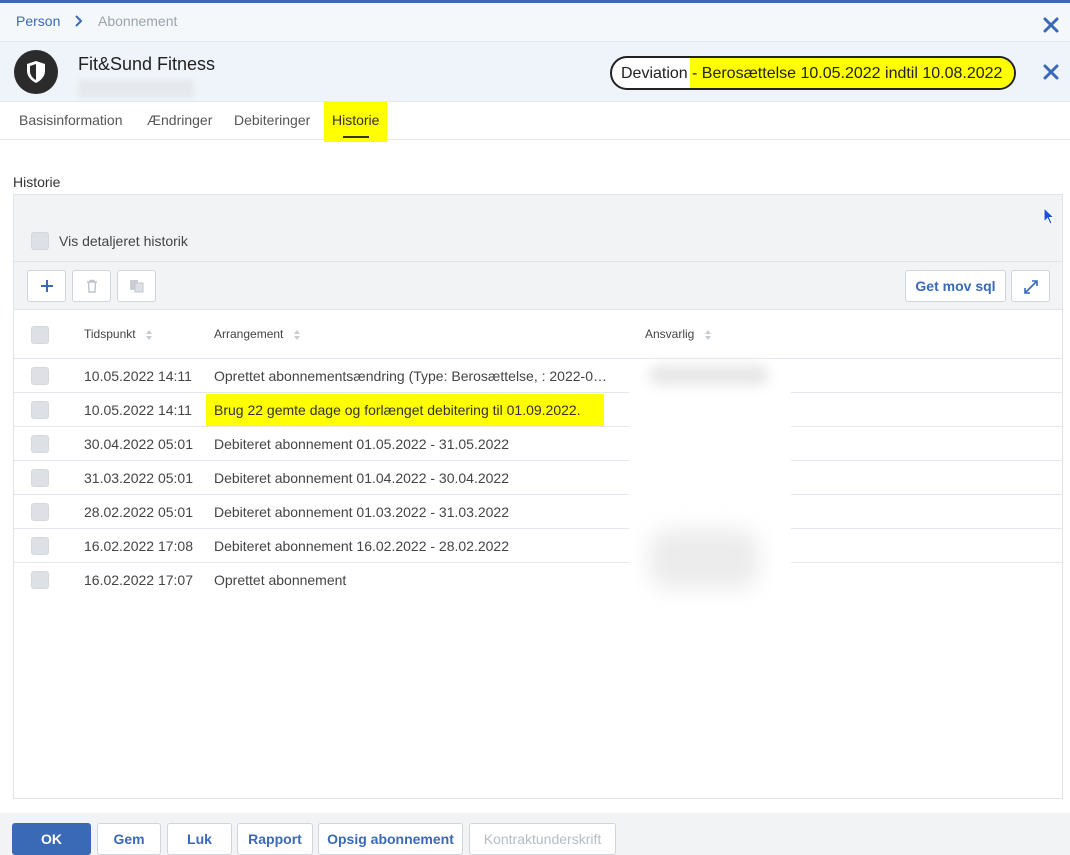  Describe the element at coordinates (40, 241) in the screenshot. I see `detailed-history-checkbox` at that location.